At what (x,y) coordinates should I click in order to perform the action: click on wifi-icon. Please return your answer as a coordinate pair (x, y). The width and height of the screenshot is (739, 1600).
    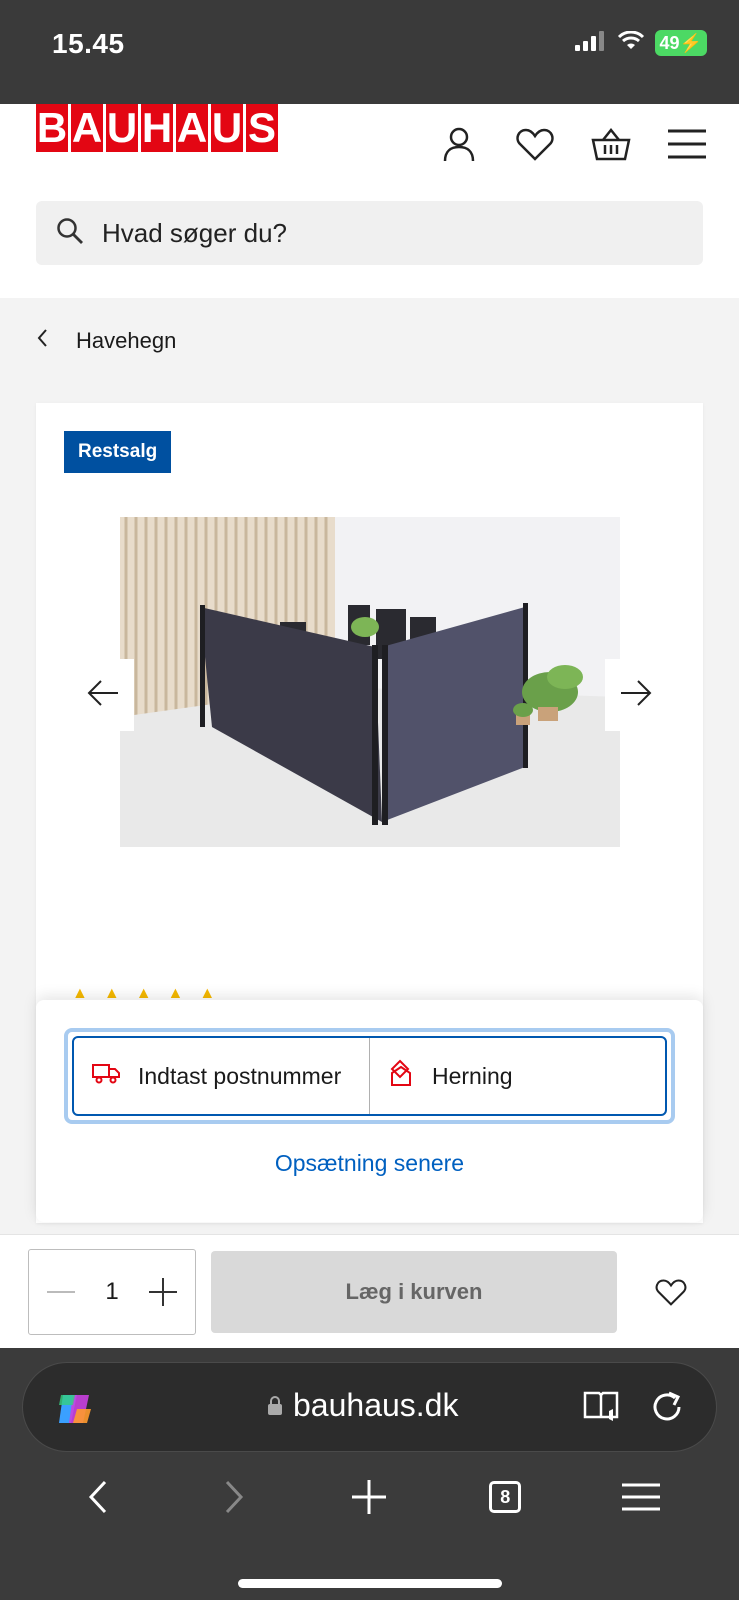
    Looking at the image, I should click on (631, 43).